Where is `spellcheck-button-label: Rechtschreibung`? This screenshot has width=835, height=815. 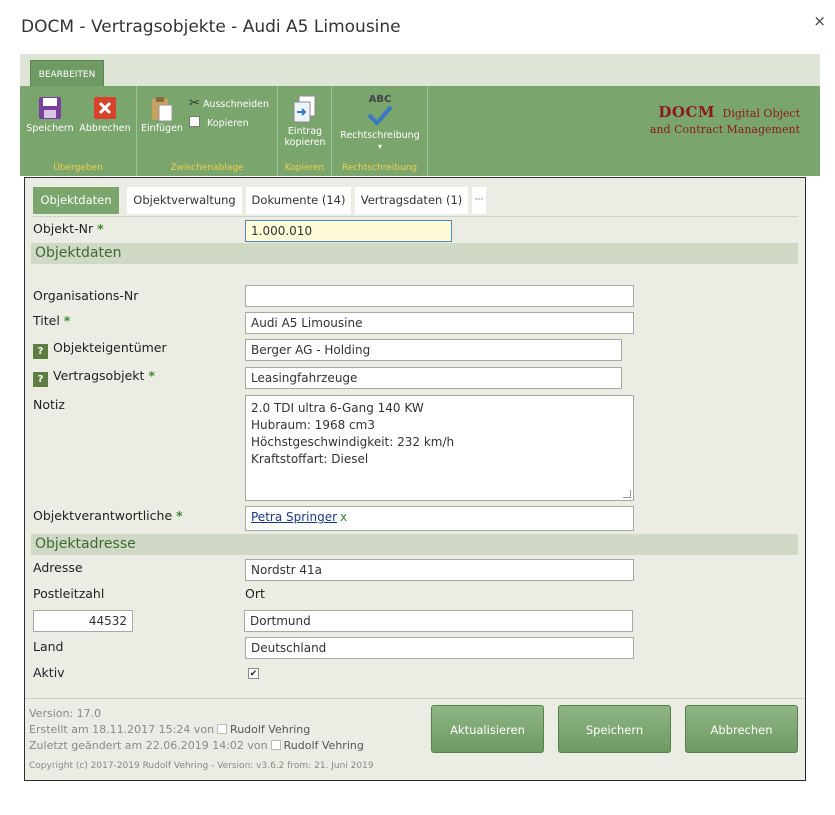
spellcheck-button-label: Rechtschreibung is located at coordinates (380, 135).